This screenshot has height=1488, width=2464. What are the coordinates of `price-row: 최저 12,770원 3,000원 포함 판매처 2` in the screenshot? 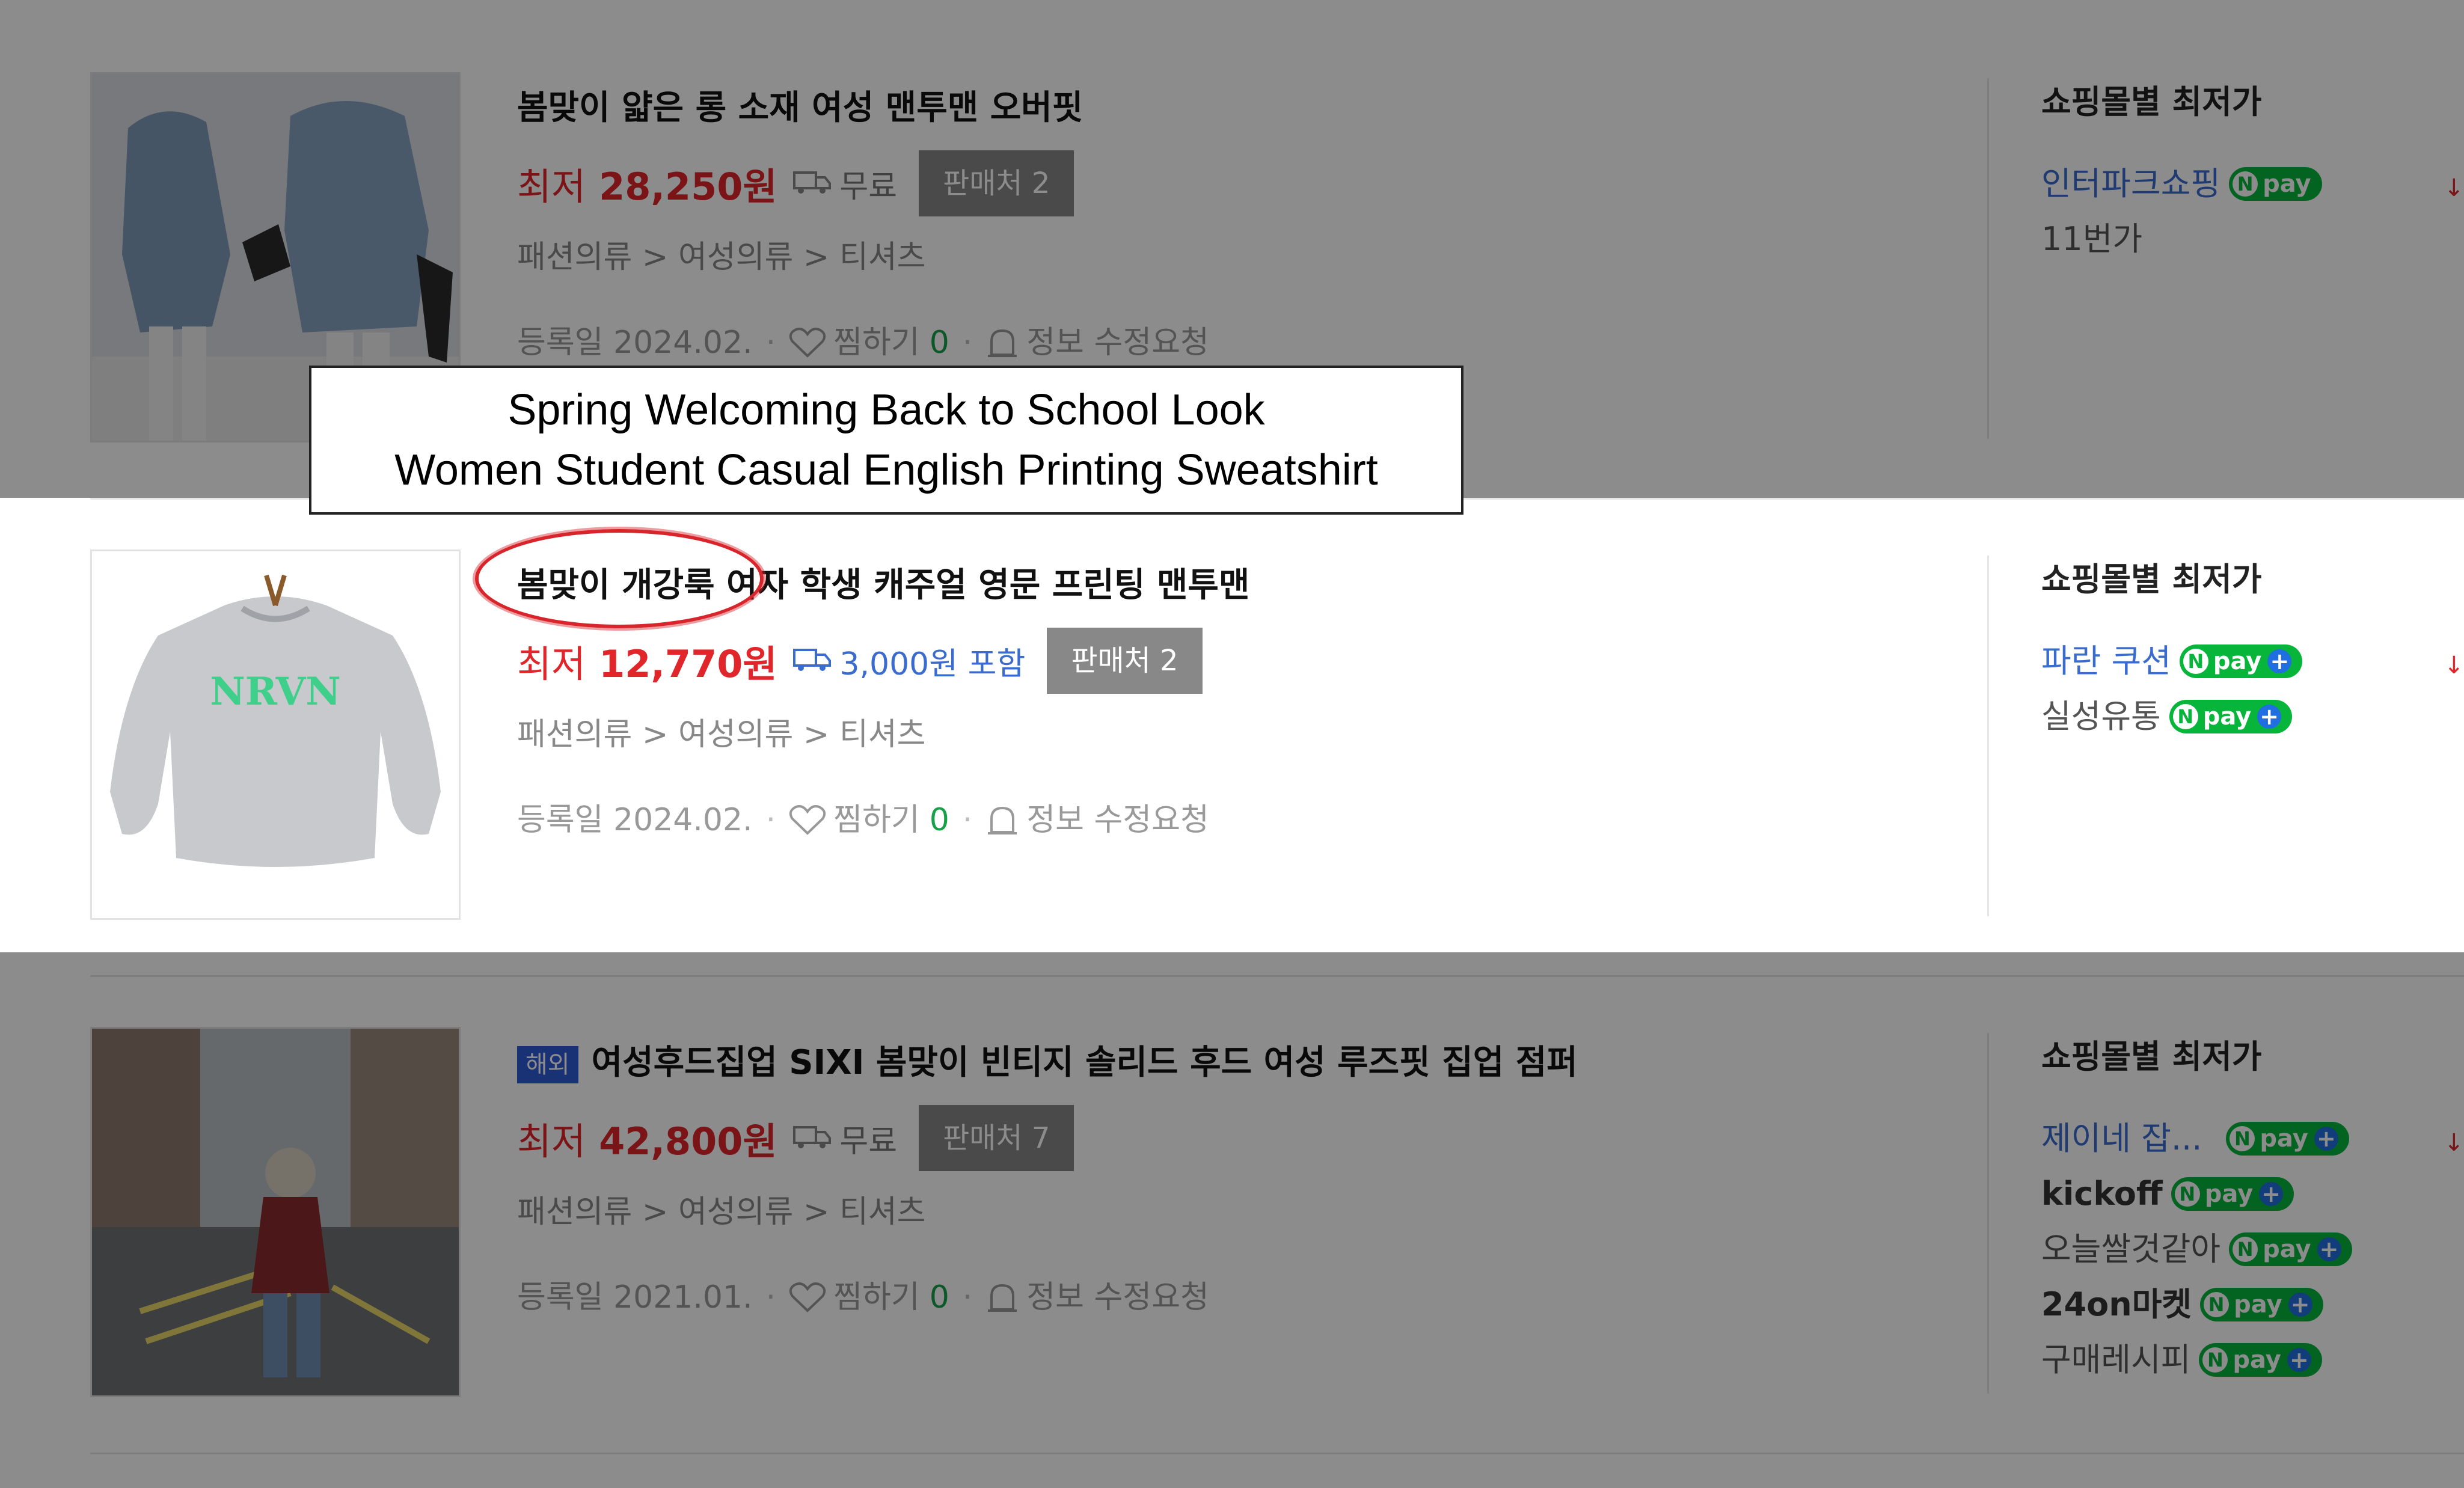 It's located at (1208, 661).